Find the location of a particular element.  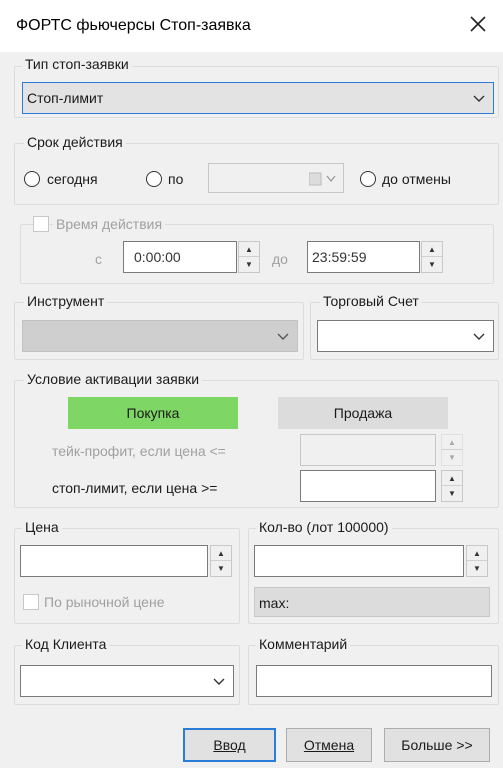

time-from-label: с is located at coordinates (98, 259).